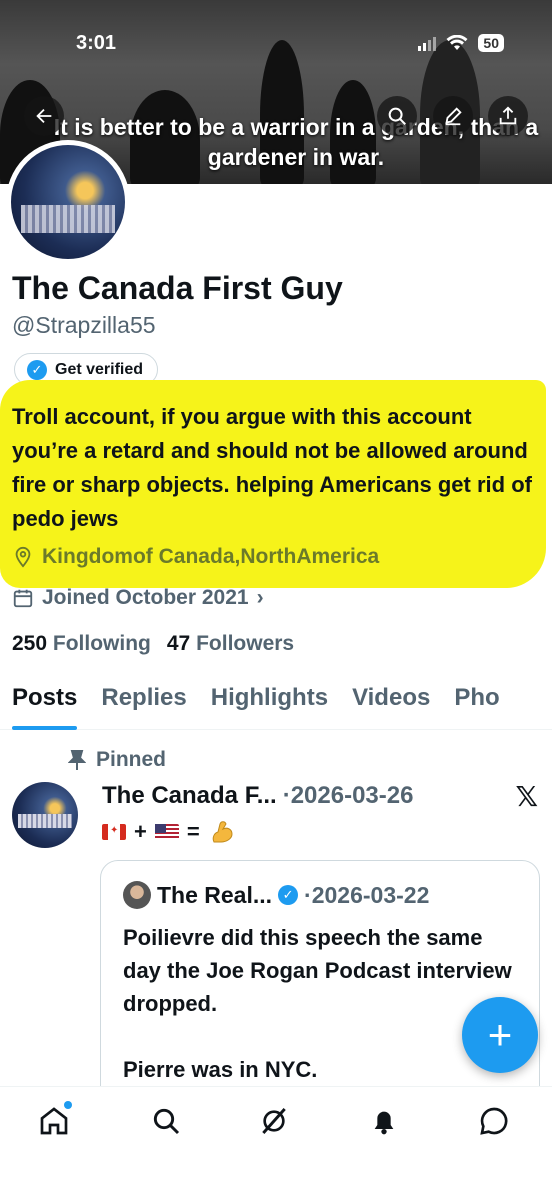 This screenshot has height=1200, width=552. I want to click on edit-button, so click(453, 116).